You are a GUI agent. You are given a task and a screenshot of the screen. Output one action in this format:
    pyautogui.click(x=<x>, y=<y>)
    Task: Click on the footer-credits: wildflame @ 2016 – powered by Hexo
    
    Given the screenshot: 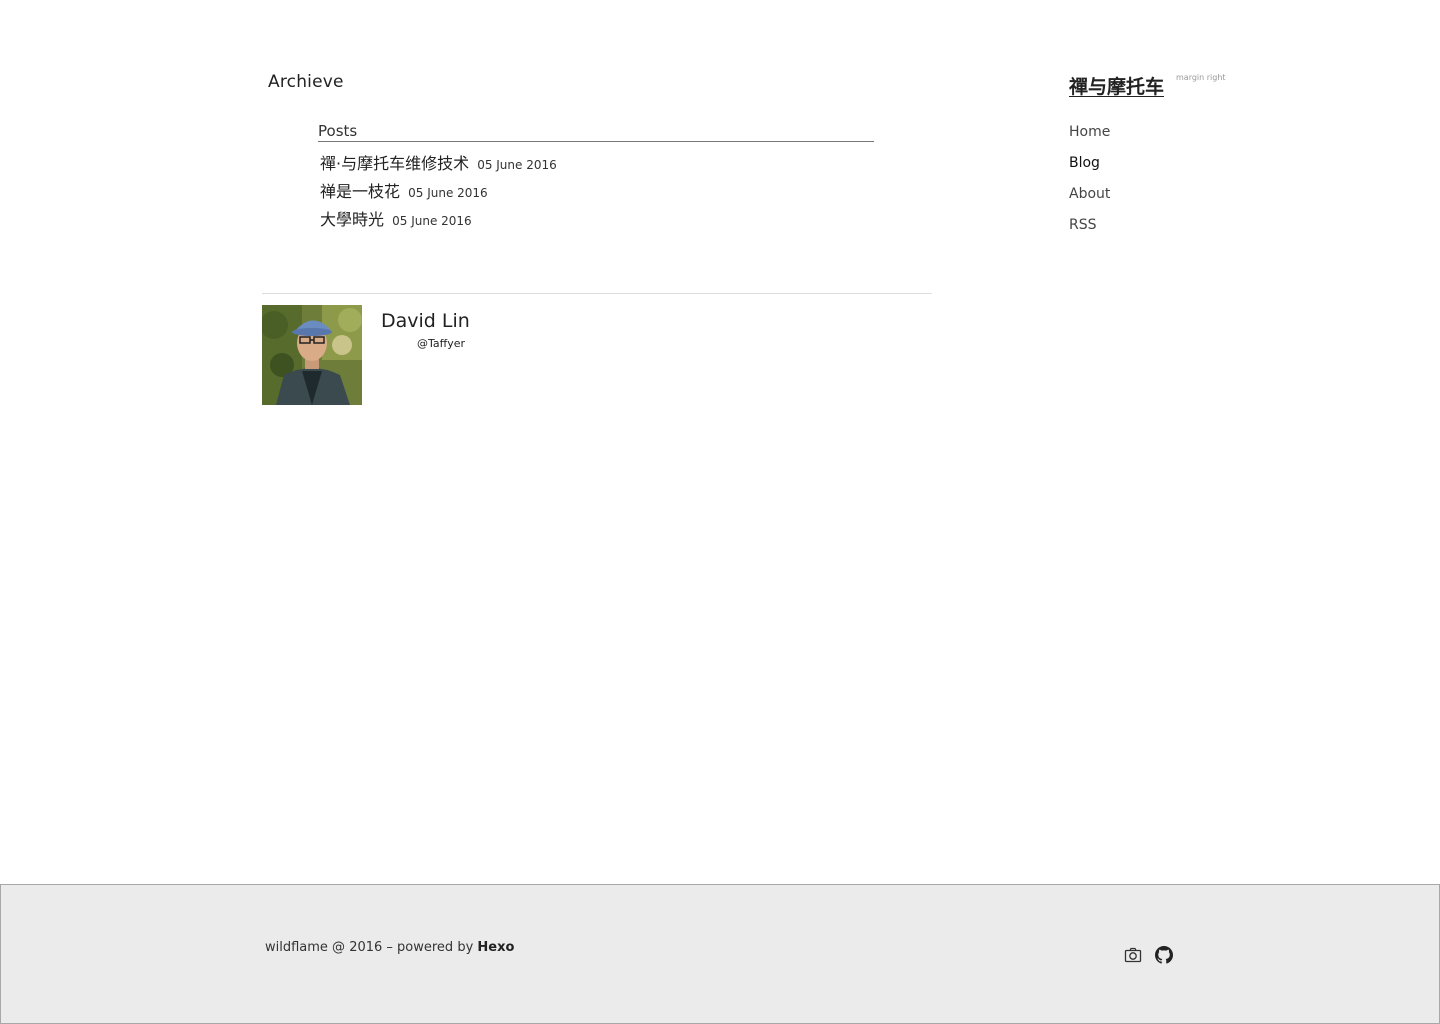 What is the action you would take?
    pyautogui.click(x=389, y=947)
    